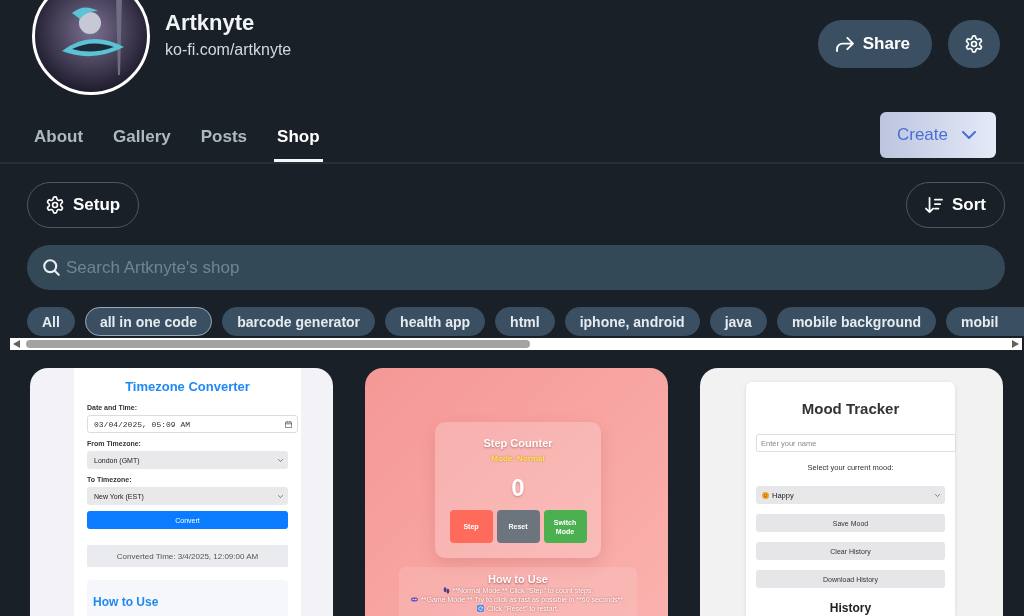  Describe the element at coordinates (856, 321) in the screenshot. I see `filter-chip: mobile background` at that location.